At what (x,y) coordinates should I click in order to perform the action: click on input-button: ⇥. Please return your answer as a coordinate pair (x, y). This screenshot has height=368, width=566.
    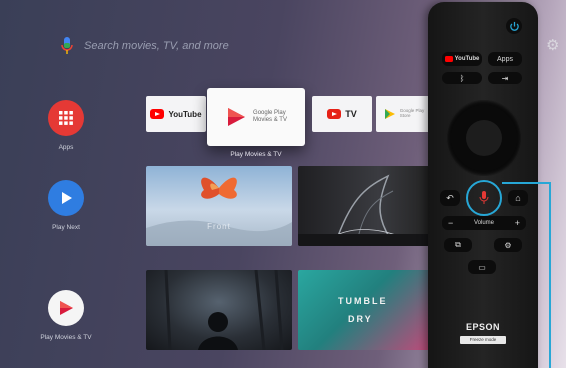
    Looking at the image, I should click on (505, 78).